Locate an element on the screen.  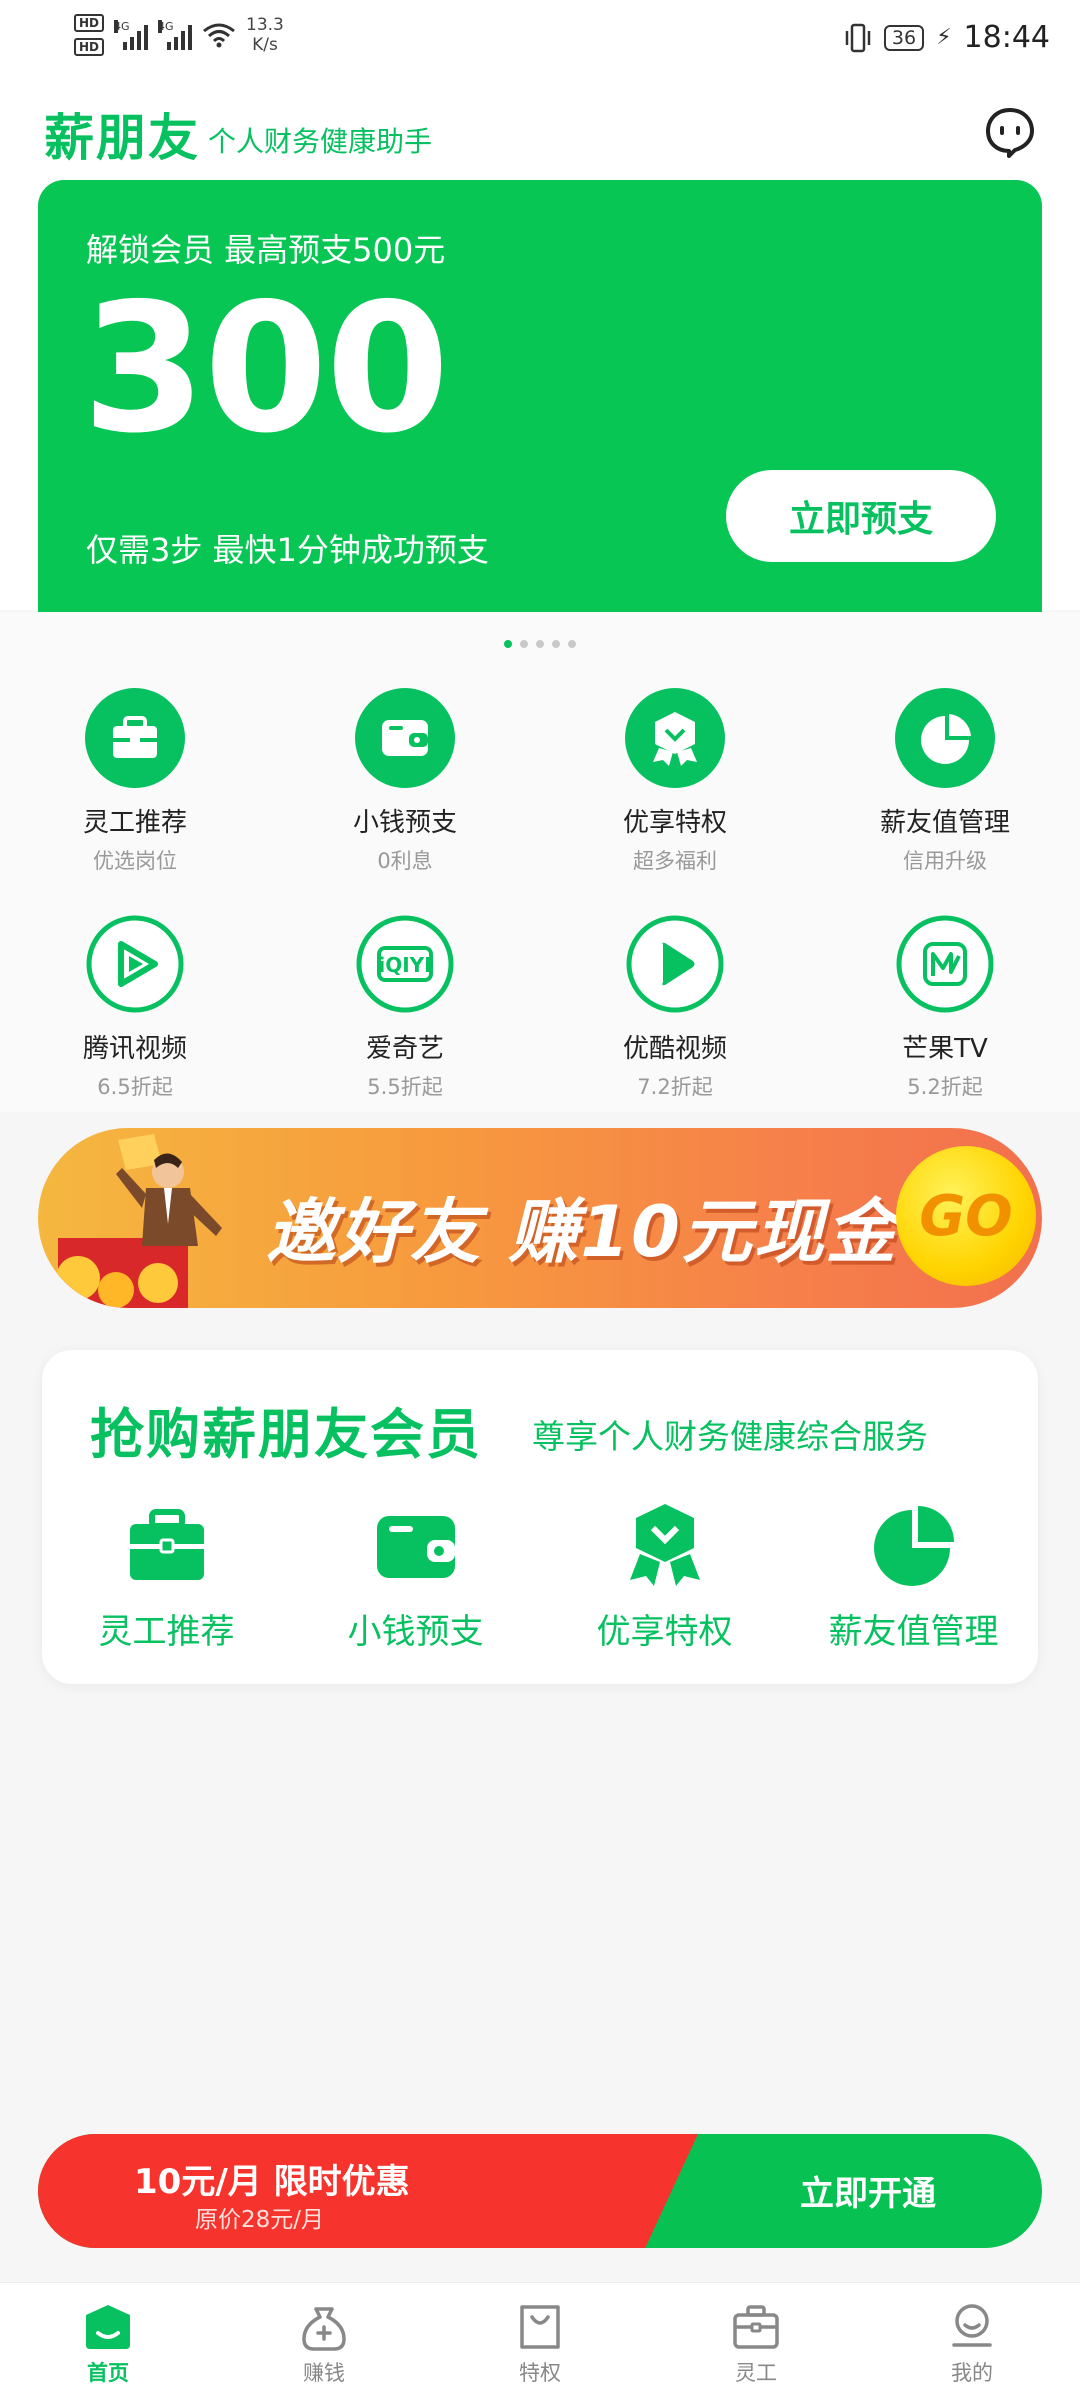
tab-home: 首页 is located at coordinates (108, 2341).